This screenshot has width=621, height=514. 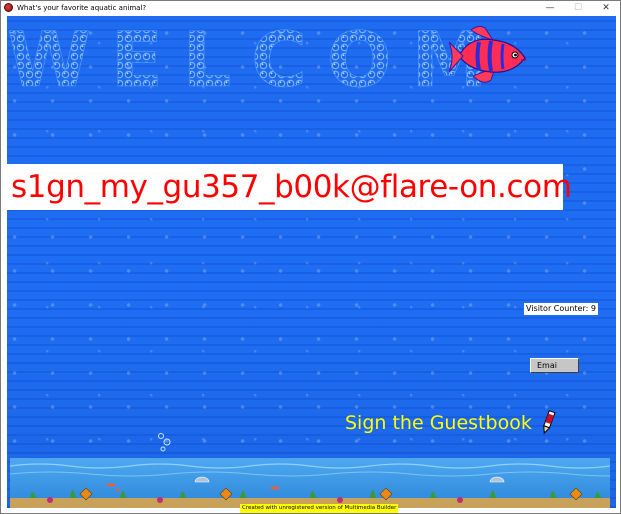 I want to click on app-icon, so click(x=8, y=7).